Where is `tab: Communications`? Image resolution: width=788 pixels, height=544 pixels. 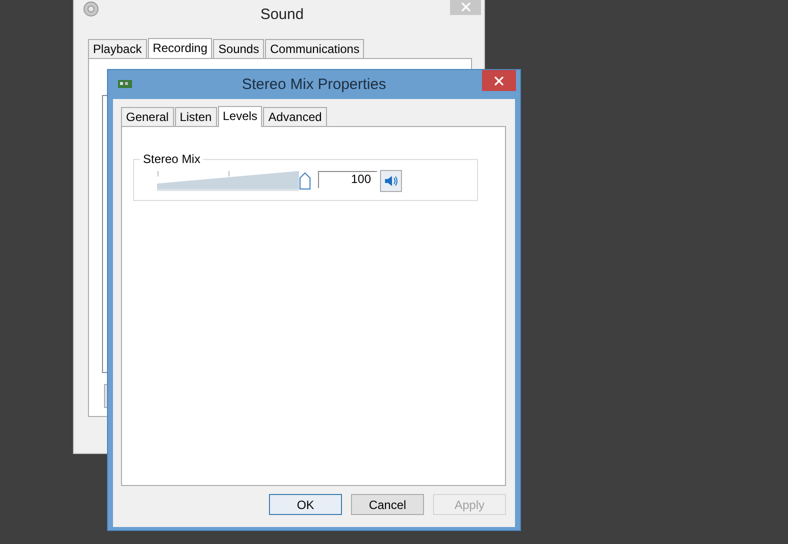 tab: Communications is located at coordinates (314, 48).